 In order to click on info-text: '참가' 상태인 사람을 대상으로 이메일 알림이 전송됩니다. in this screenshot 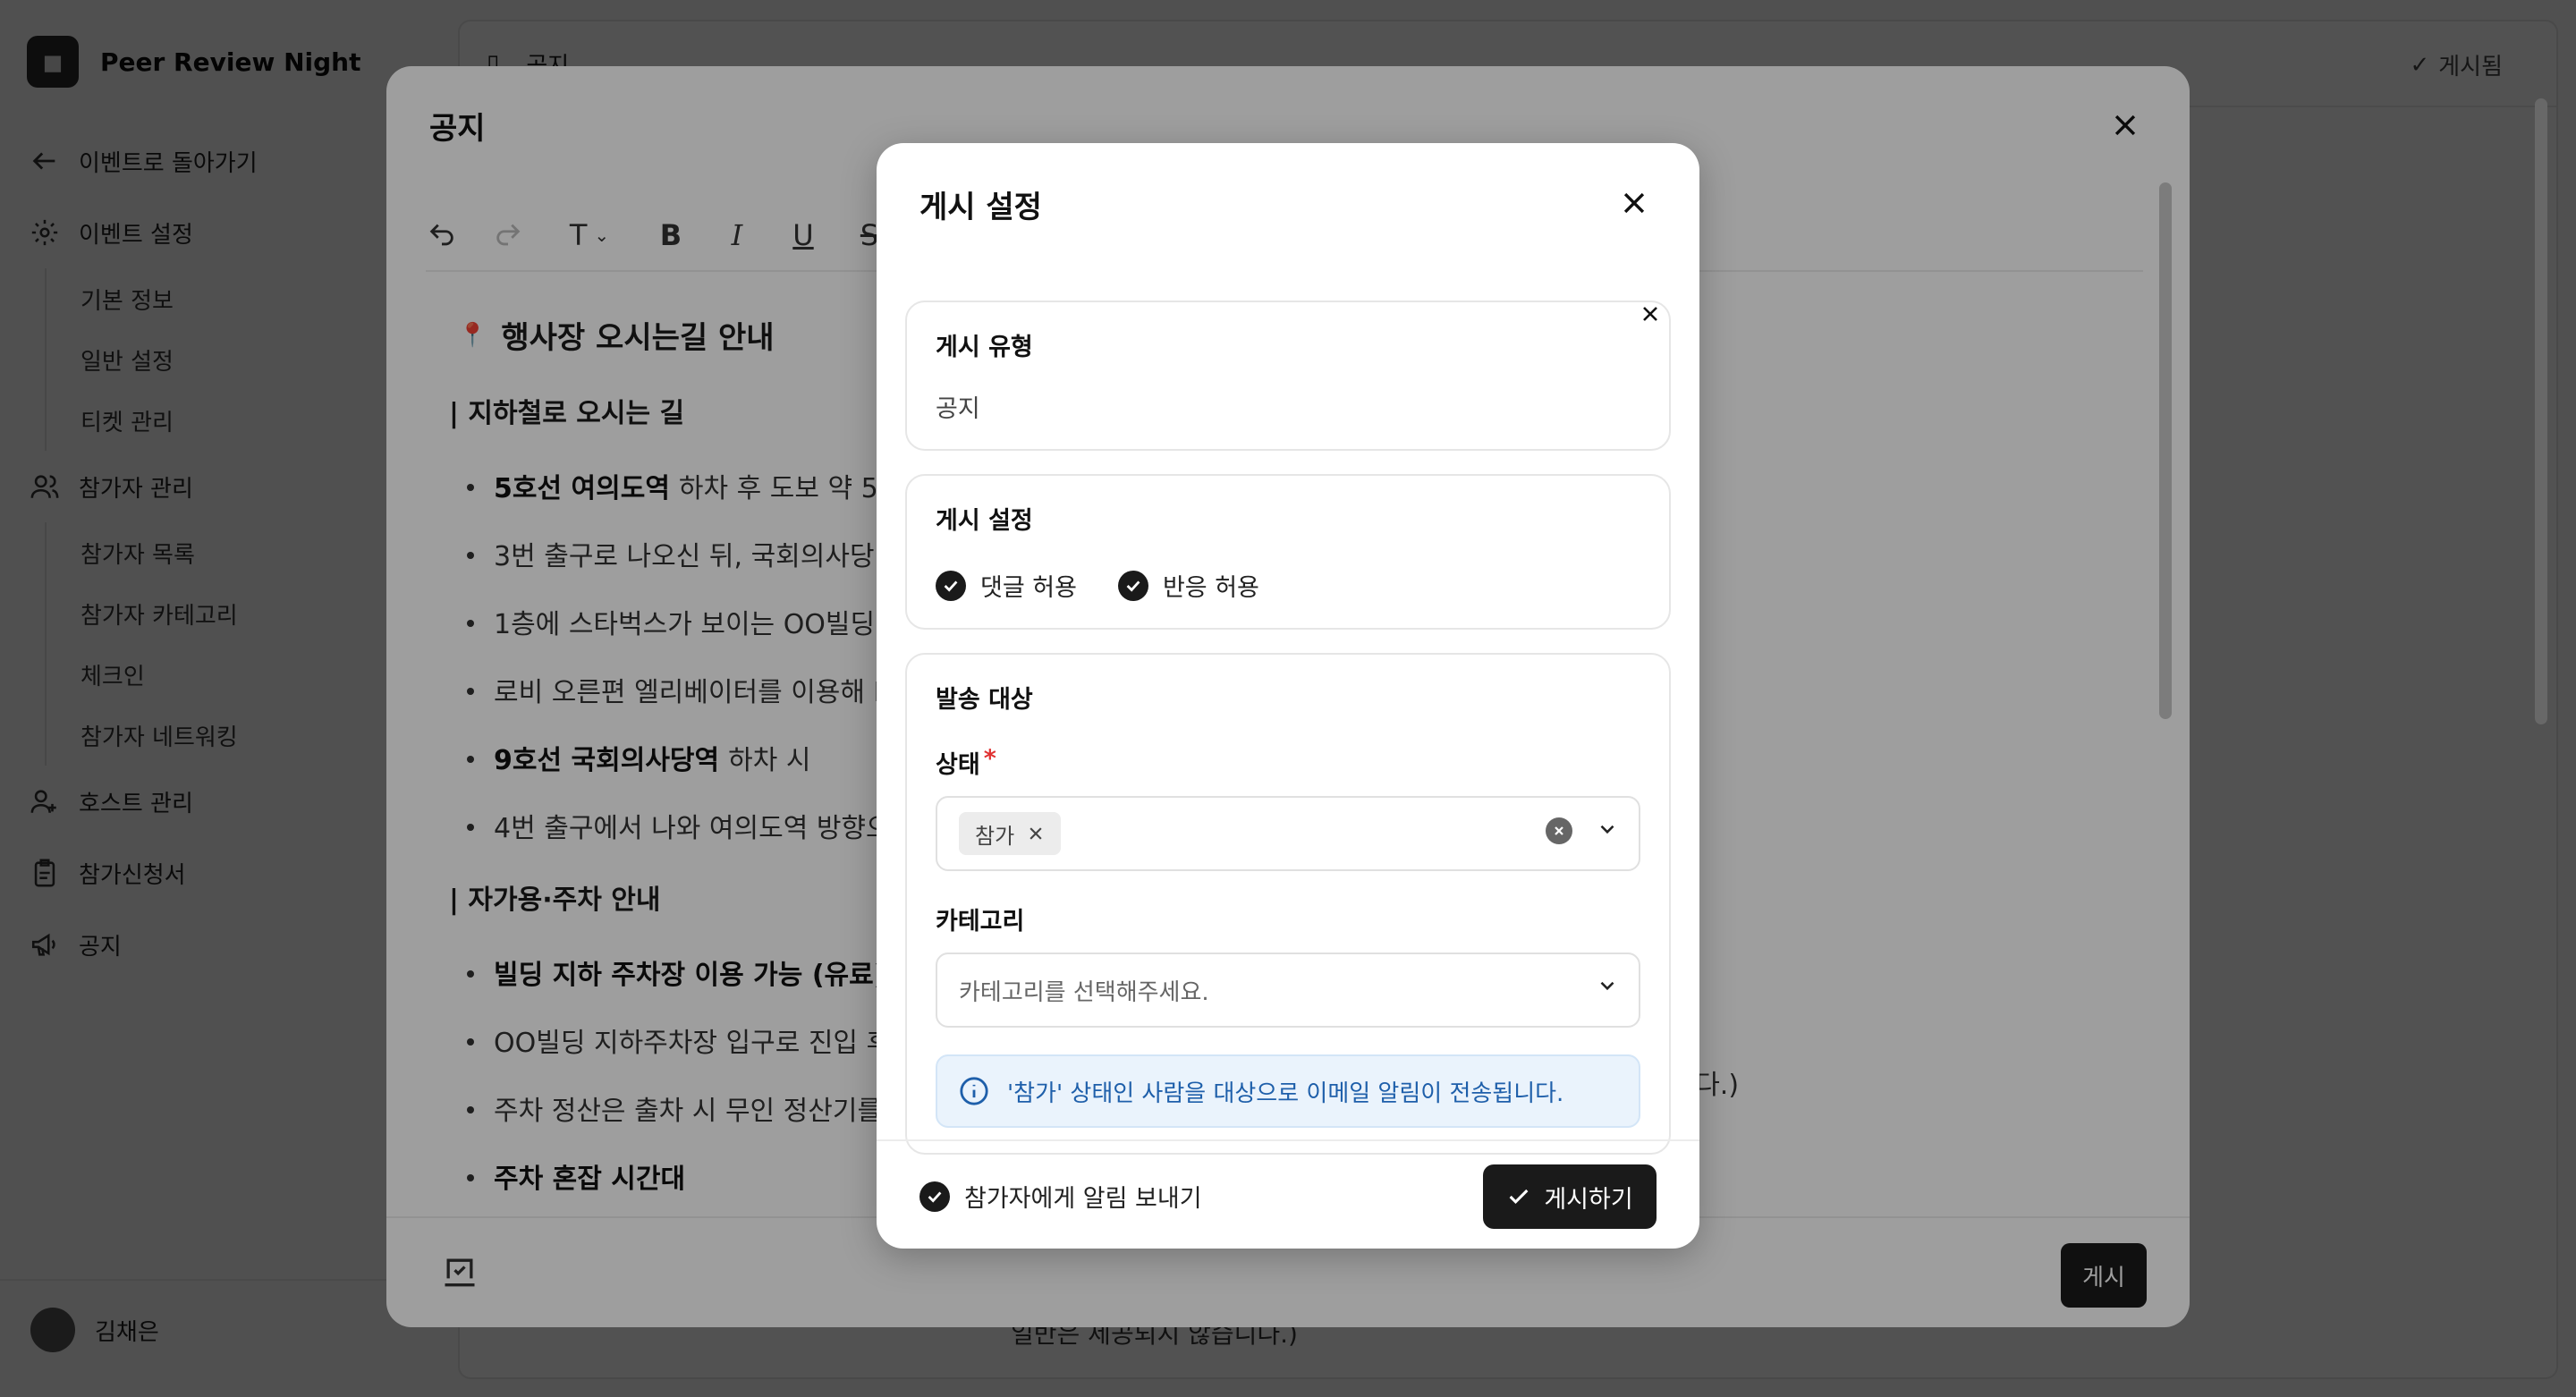, I will do `click(1285, 1093)`.